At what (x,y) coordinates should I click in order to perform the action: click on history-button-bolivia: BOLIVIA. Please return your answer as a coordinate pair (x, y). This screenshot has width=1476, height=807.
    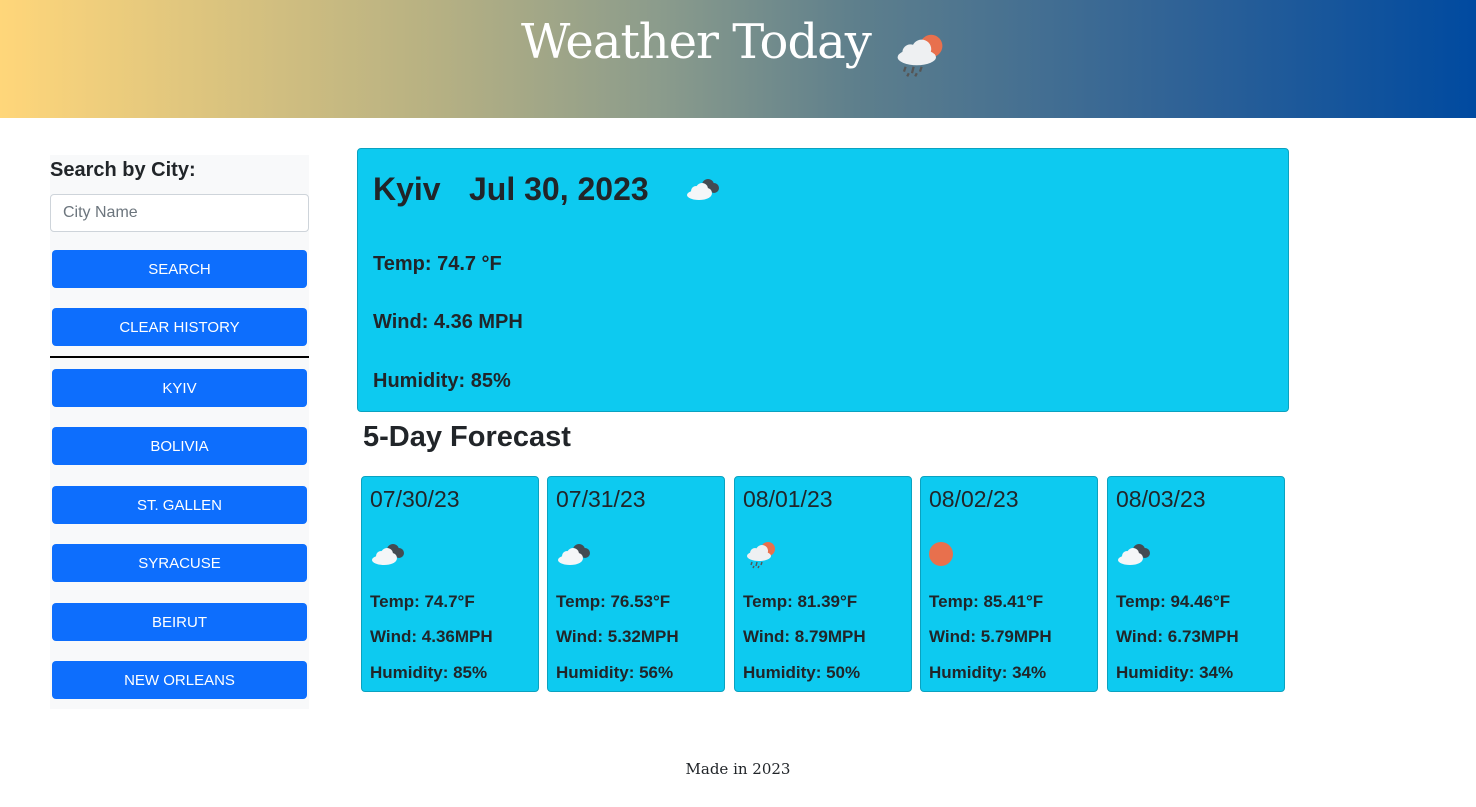
    Looking at the image, I should click on (179, 446).